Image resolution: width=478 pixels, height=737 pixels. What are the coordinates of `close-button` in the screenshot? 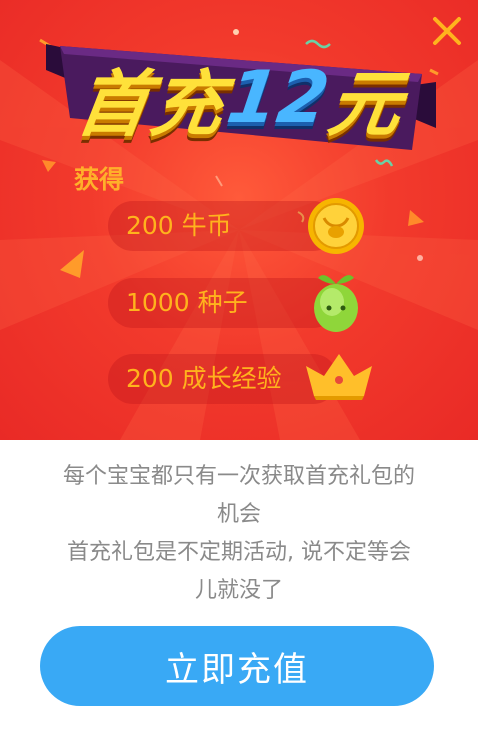 It's located at (447, 31).